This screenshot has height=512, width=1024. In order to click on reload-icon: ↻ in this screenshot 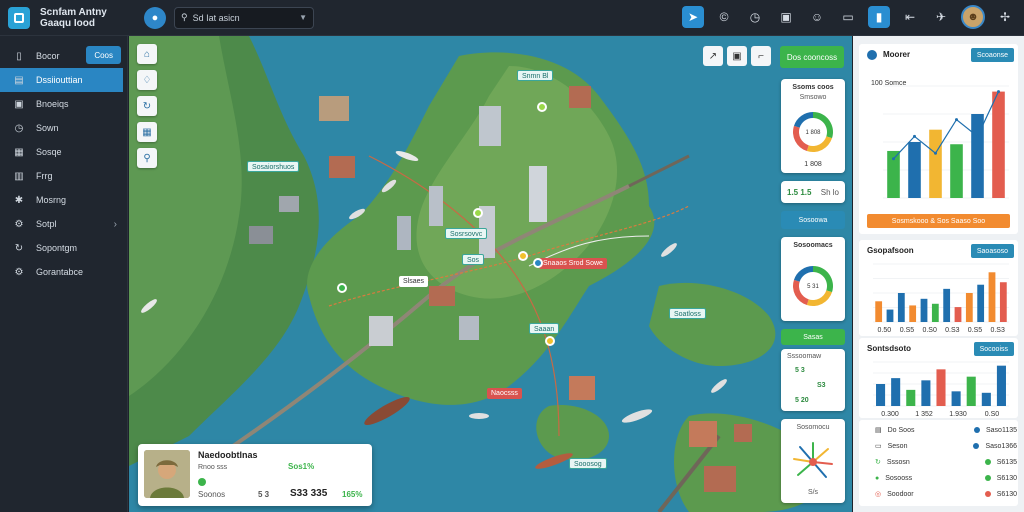, I will do `click(147, 106)`.